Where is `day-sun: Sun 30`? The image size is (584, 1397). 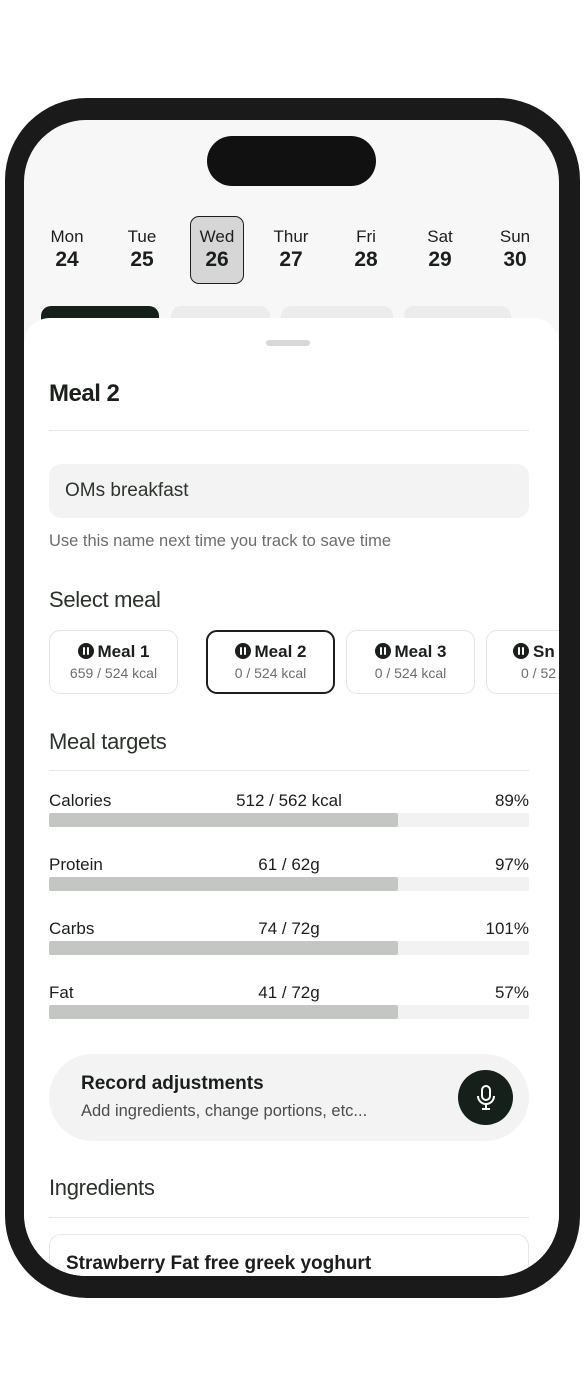
day-sun: Sun 30 is located at coordinates (515, 250).